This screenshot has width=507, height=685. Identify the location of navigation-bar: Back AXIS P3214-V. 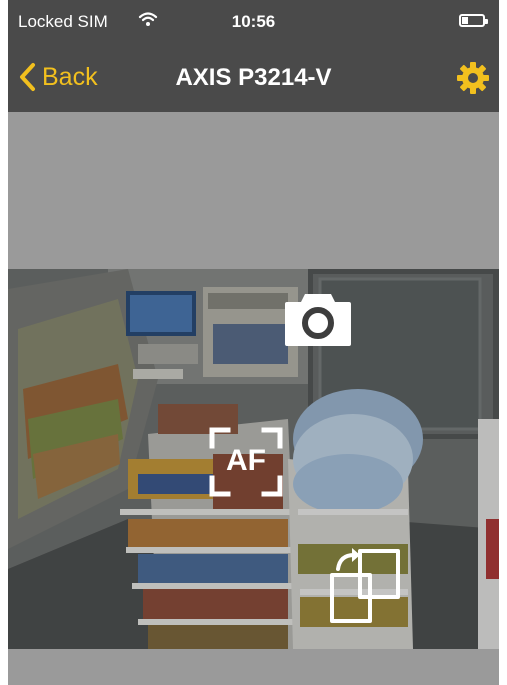
(253, 77).